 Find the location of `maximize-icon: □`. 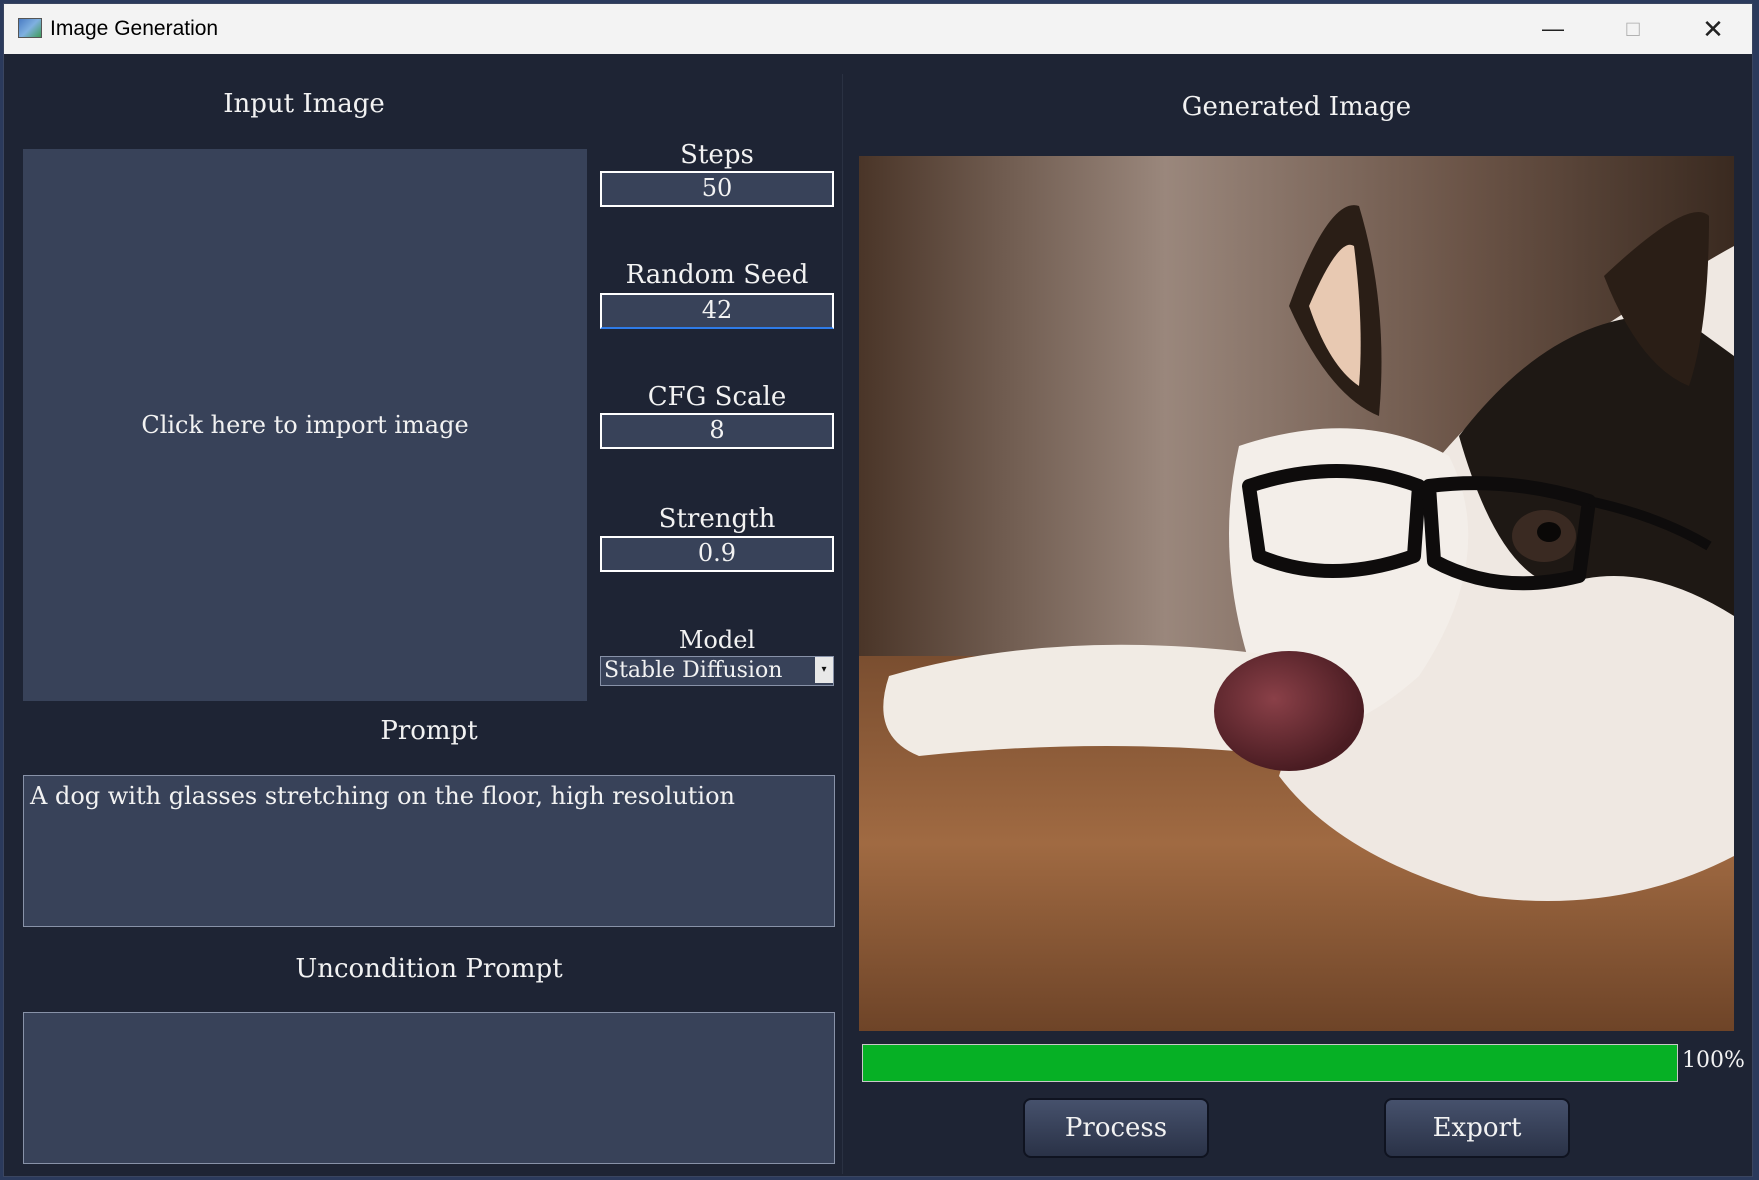

maximize-icon: □ is located at coordinates (1633, 28).